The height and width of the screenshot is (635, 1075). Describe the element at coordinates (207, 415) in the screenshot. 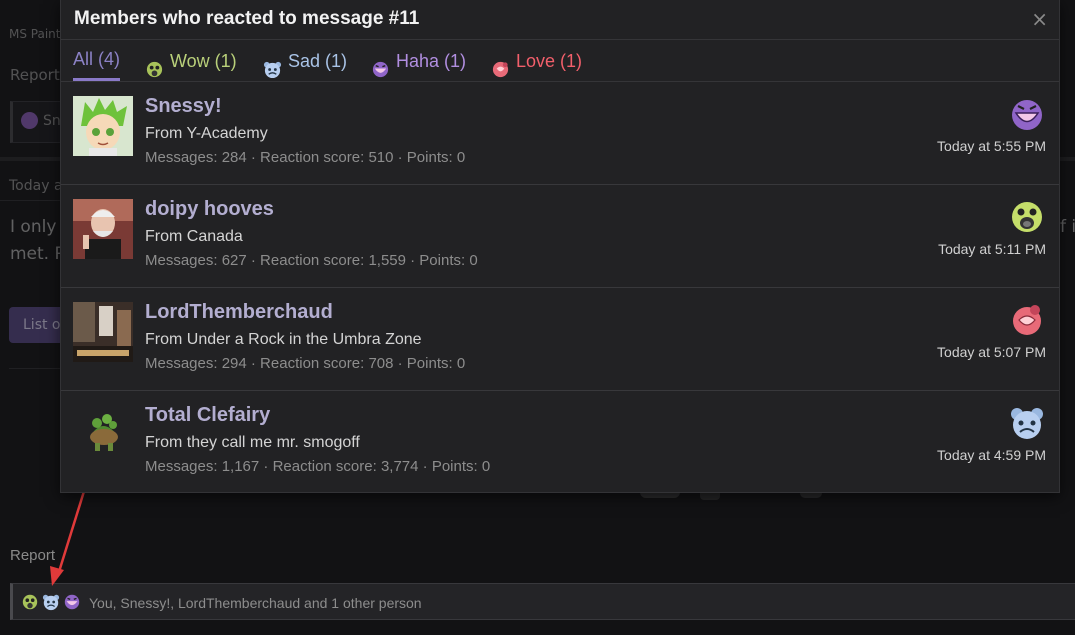

I see `member-name: Total Clefairy` at that location.